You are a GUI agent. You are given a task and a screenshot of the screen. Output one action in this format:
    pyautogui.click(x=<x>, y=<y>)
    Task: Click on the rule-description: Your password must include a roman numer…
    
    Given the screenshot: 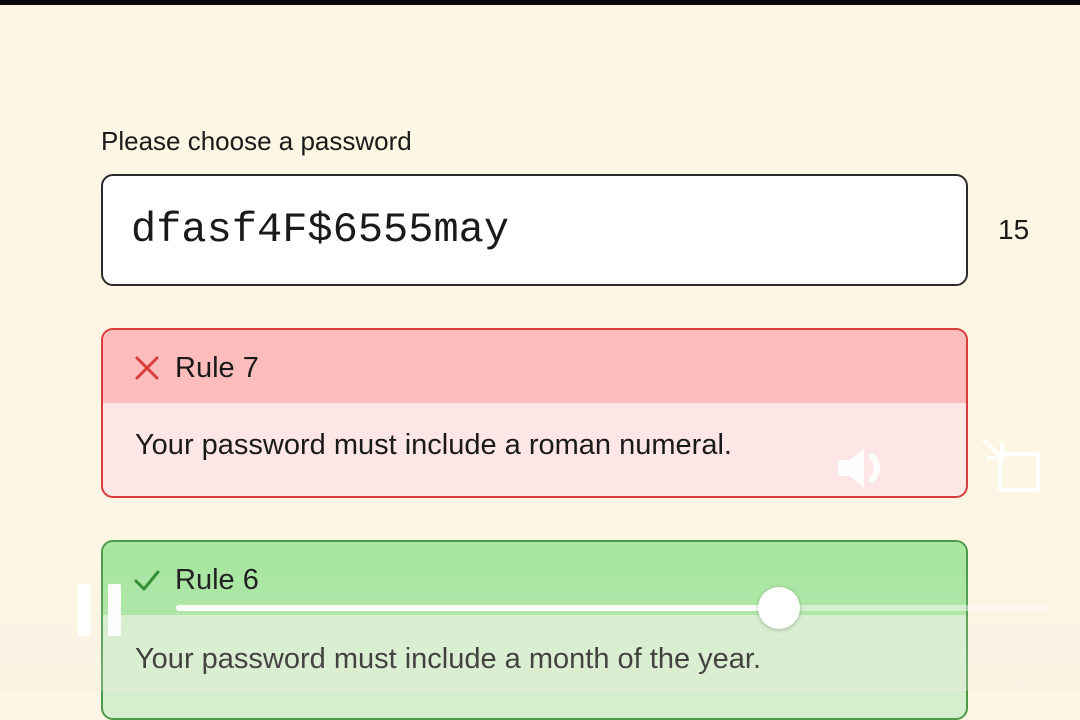 What is the action you would take?
    pyautogui.click(x=433, y=445)
    